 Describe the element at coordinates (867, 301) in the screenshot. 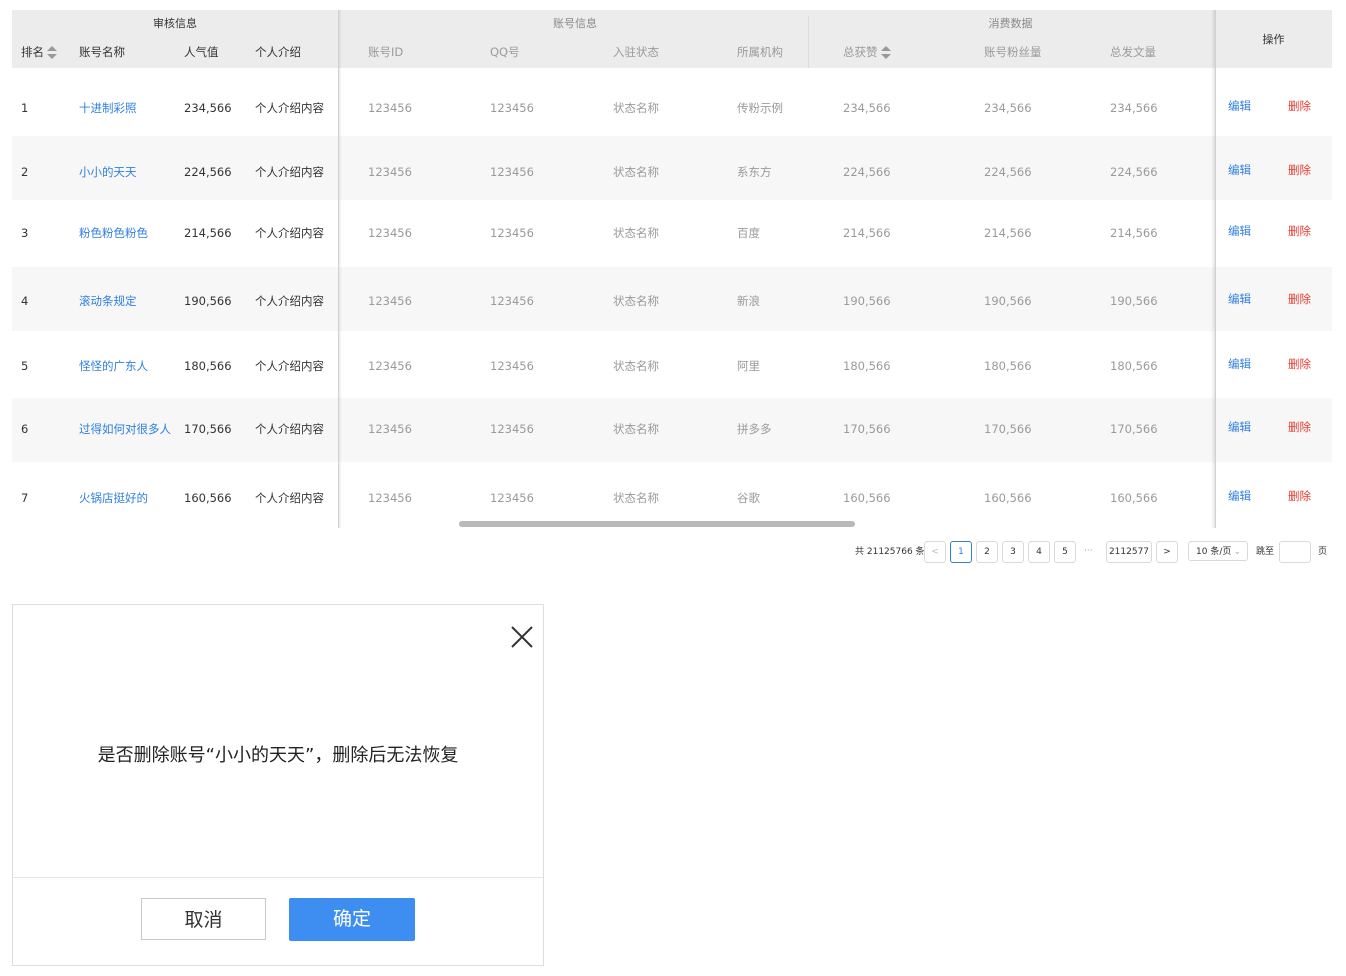

I see `cell-likes: 190,566` at that location.